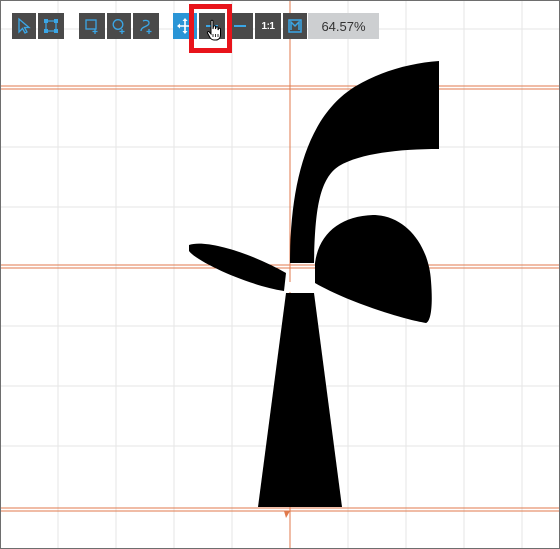  Describe the element at coordinates (240, 26) in the screenshot. I see `minus-icon` at that location.